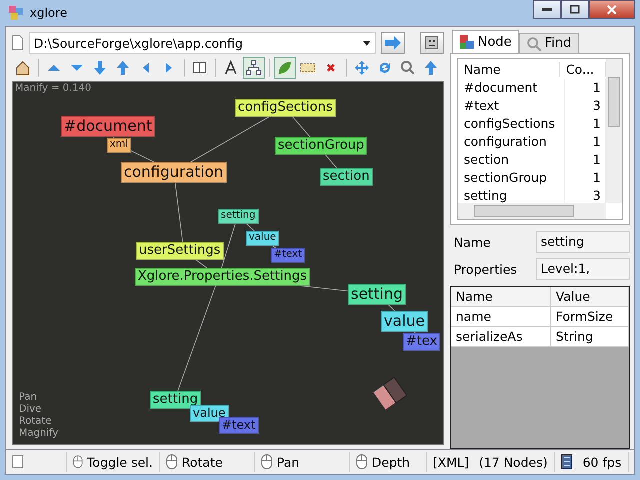 This screenshot has height=480, width=640. What do you see at coordinates (346, 177) in the screenshot?
I see `graph-node: section` at bounding box center [346, 177].